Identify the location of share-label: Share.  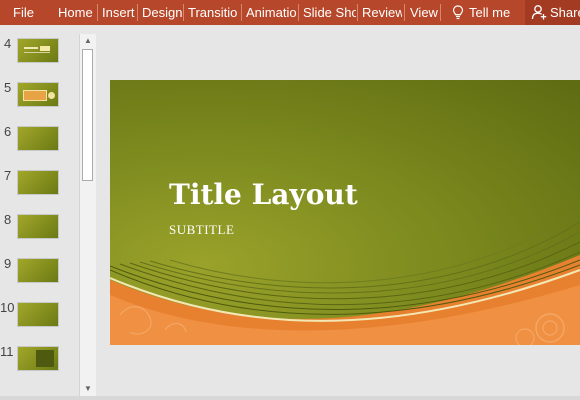
(565, 12).